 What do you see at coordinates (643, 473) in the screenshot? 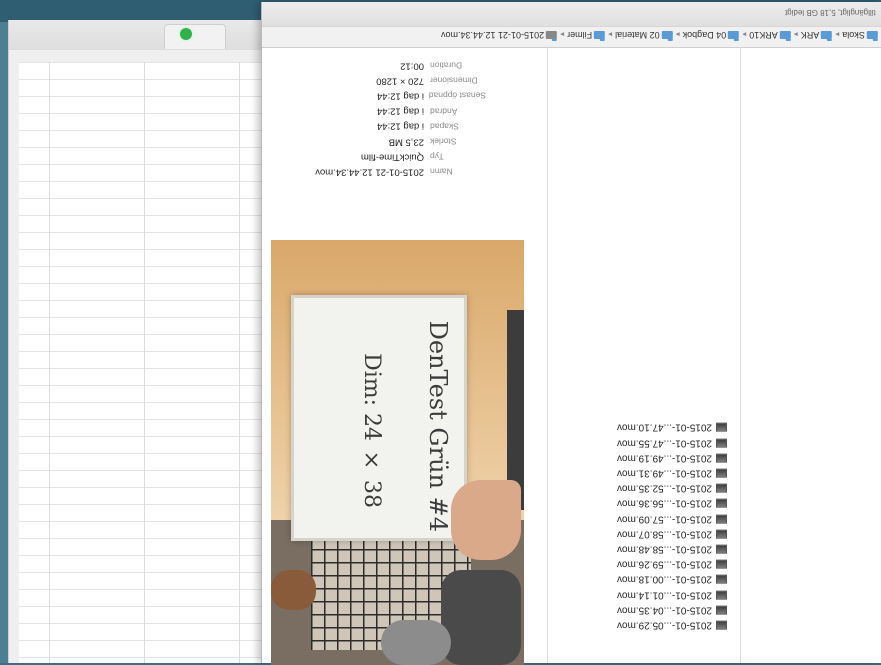
I see `list-item: 2015-01-...49.31.mov` at bounding box center [643, 473].